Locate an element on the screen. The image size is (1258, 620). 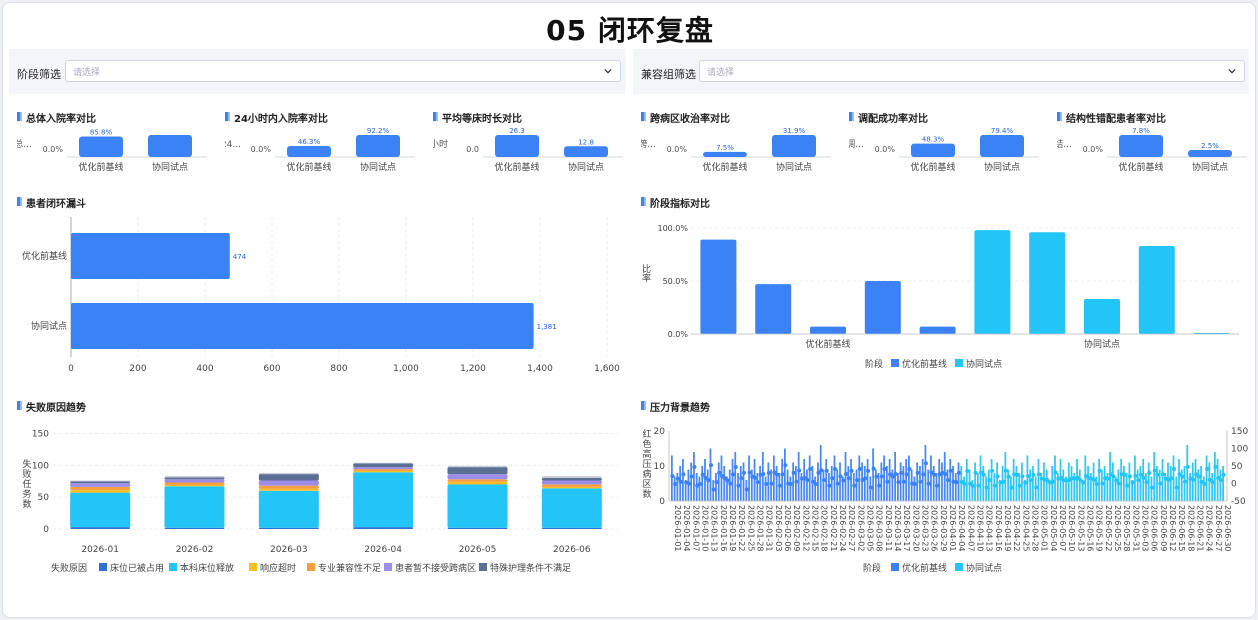
kpi-category-label: 协同试点 is located at coordinates (378, 167).